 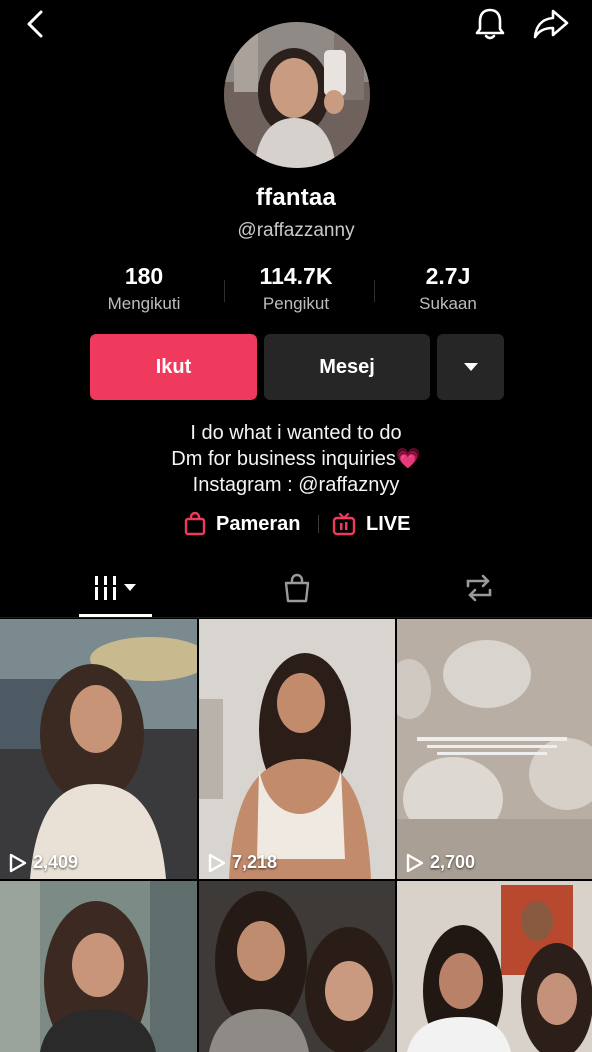 What do you see at coordinates (115, 615) in the screenshot?
I see `active-tab-indicator` at bounding box center [115, 615].